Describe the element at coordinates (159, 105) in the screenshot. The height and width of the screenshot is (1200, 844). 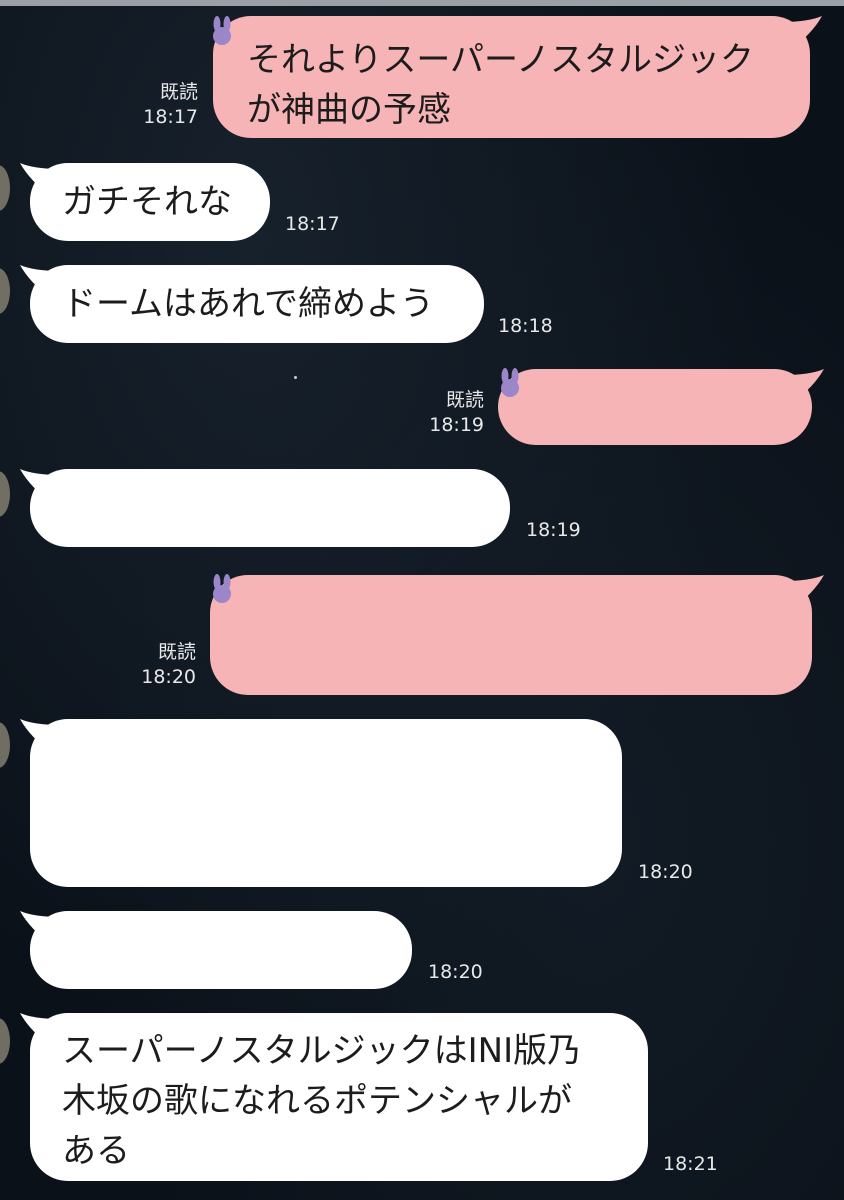
I see `message-meta: 既読 18:17` at that location.